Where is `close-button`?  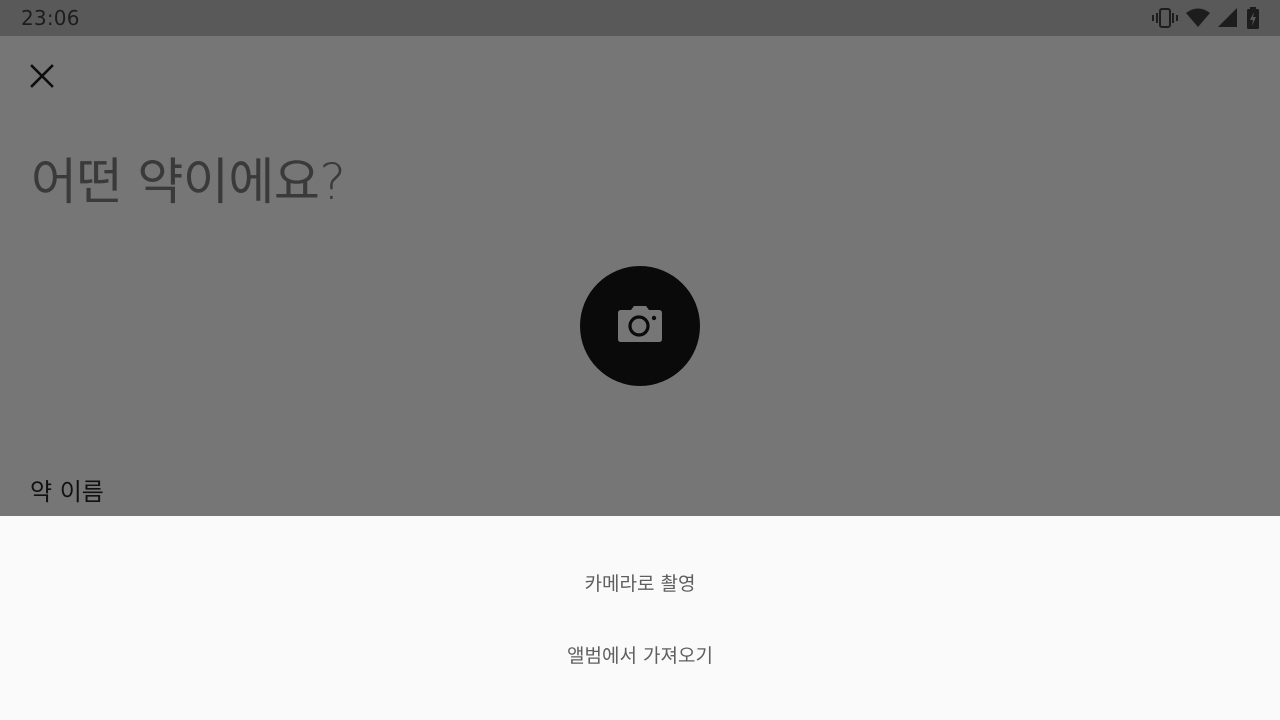 close-button is located at coordinates (42, 78).